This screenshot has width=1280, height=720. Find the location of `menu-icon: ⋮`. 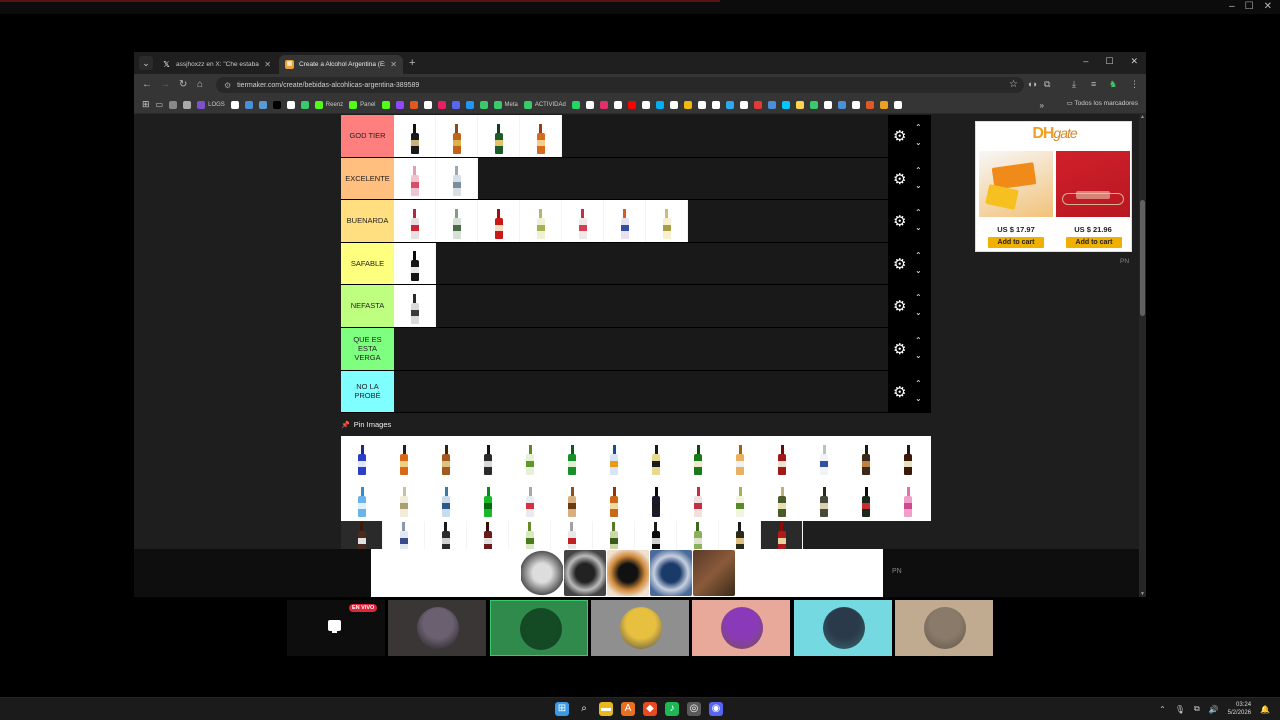

menu-icon: ⋮ is located at coordinates (1134, 84).